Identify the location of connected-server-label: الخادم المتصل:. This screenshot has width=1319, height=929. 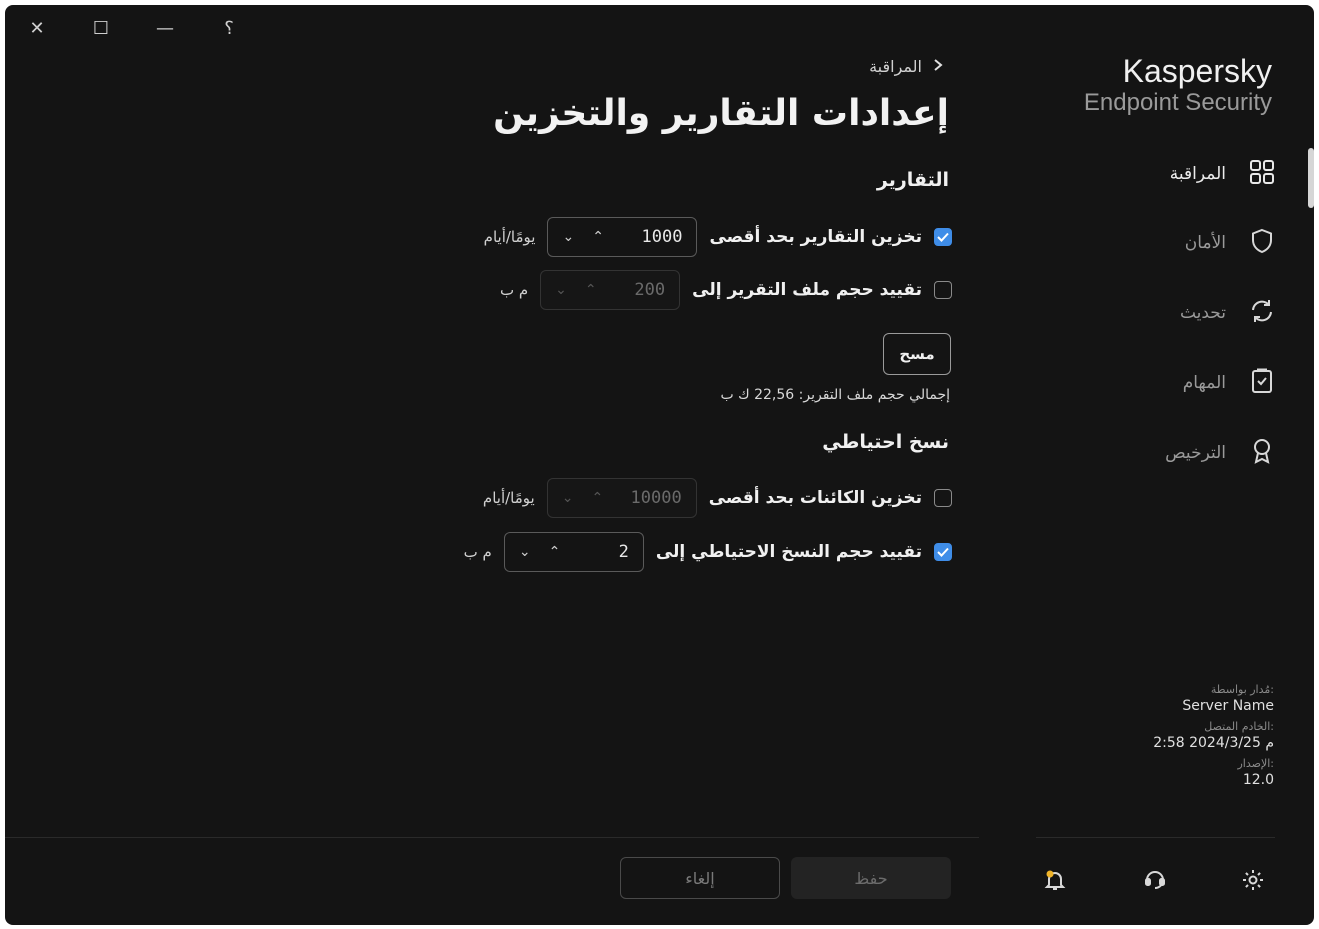
(1239, 726).